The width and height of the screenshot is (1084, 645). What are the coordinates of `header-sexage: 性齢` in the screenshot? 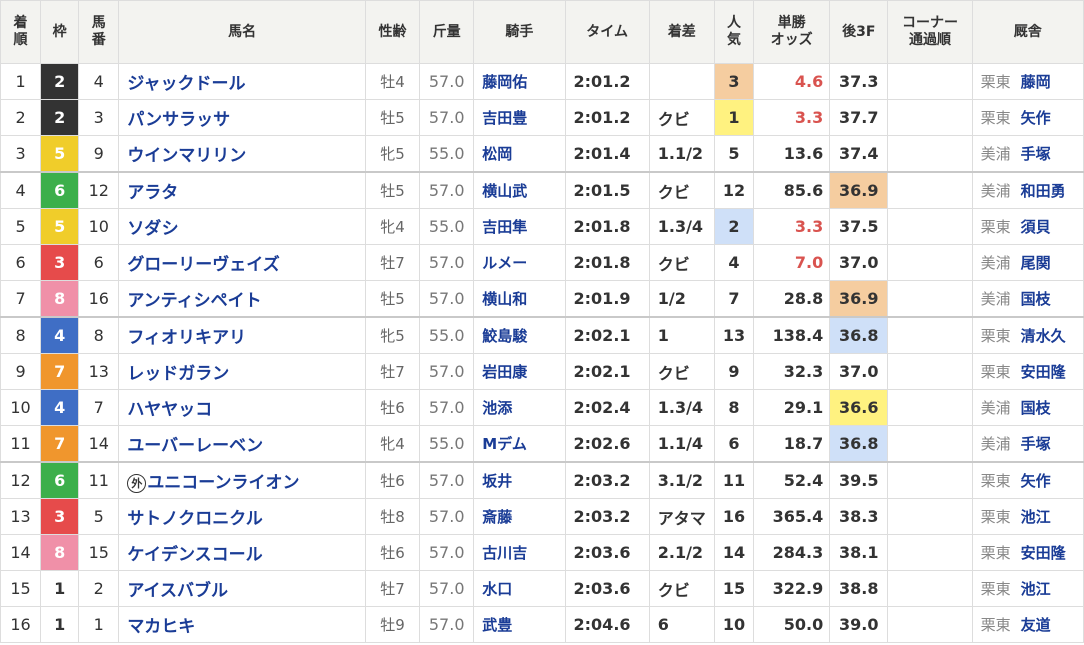 It's located at (392, 32).